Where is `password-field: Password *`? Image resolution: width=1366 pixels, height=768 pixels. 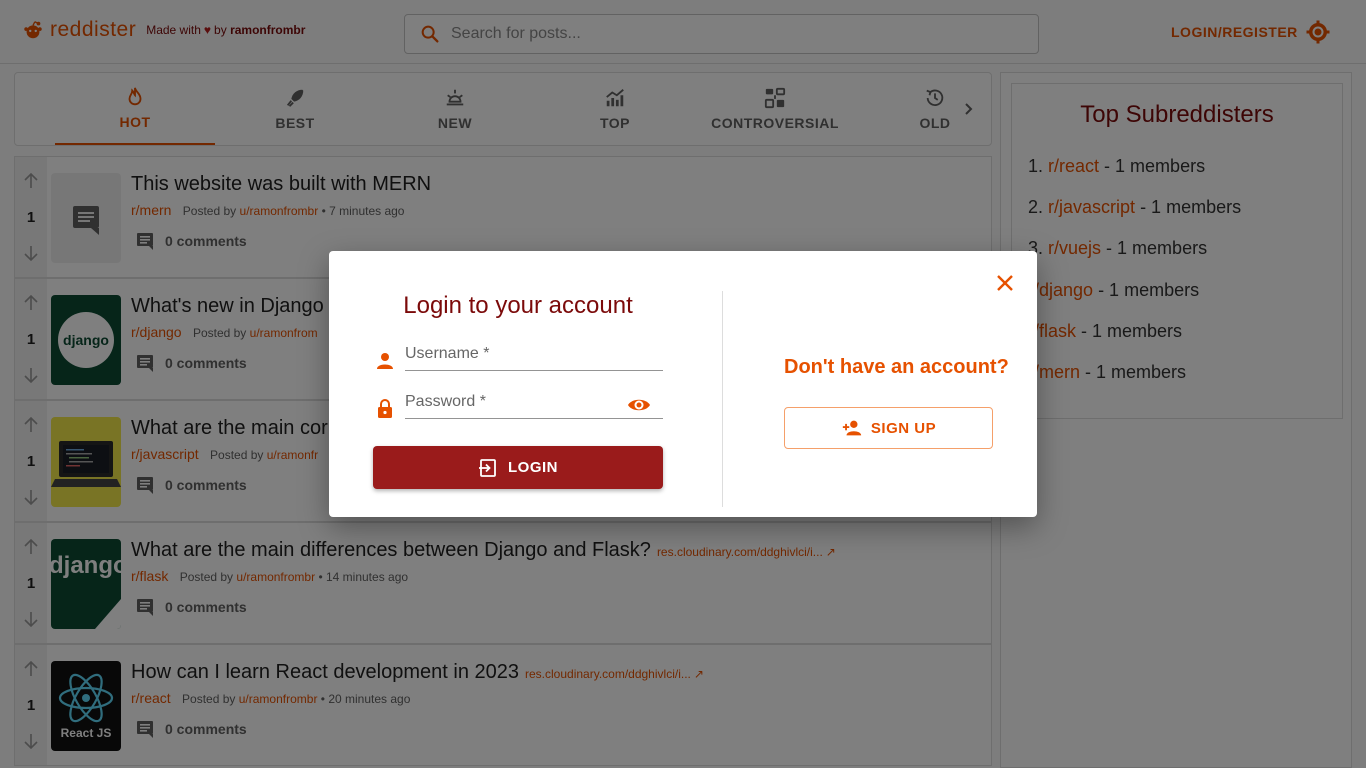 password-field: Password * is located at coordinates (518, 408).